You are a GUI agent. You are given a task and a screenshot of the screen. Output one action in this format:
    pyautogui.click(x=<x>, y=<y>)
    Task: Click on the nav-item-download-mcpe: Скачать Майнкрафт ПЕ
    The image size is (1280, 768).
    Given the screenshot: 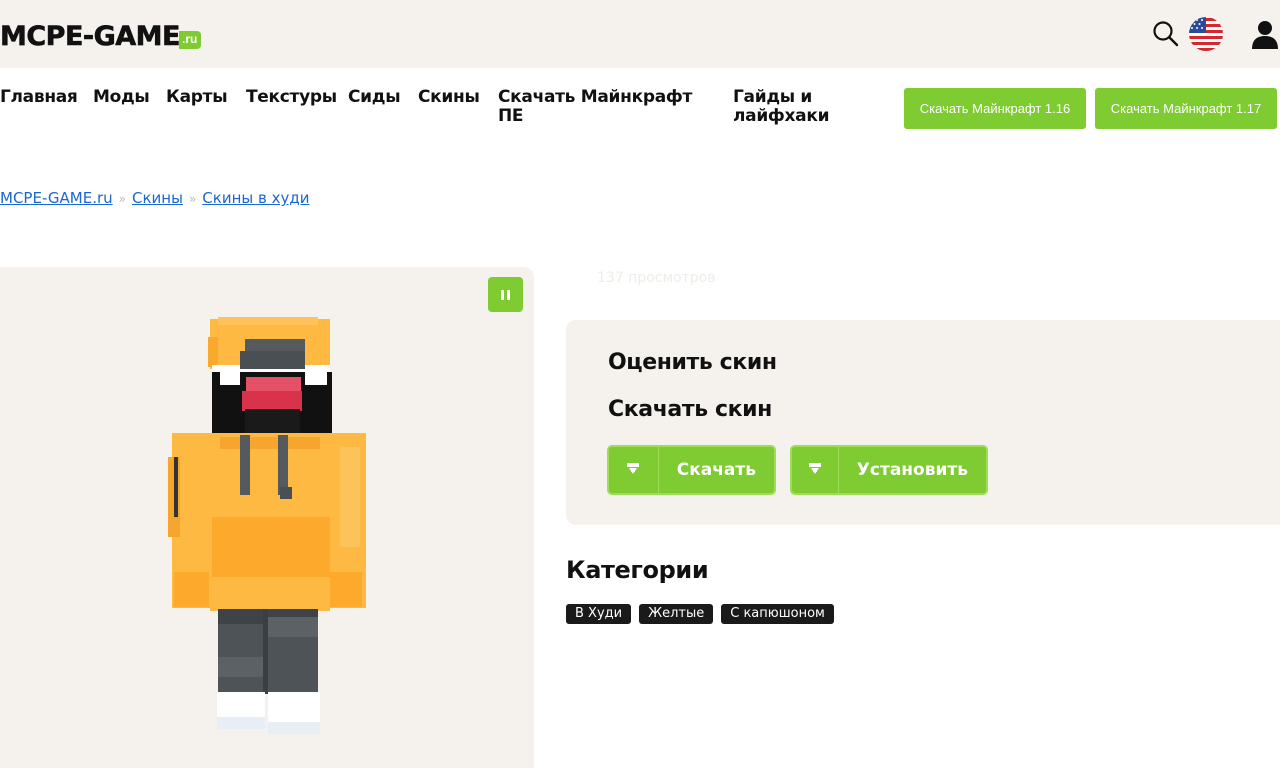 What is the action you would take?
    pyautogui.click(x=603, y=107)
    